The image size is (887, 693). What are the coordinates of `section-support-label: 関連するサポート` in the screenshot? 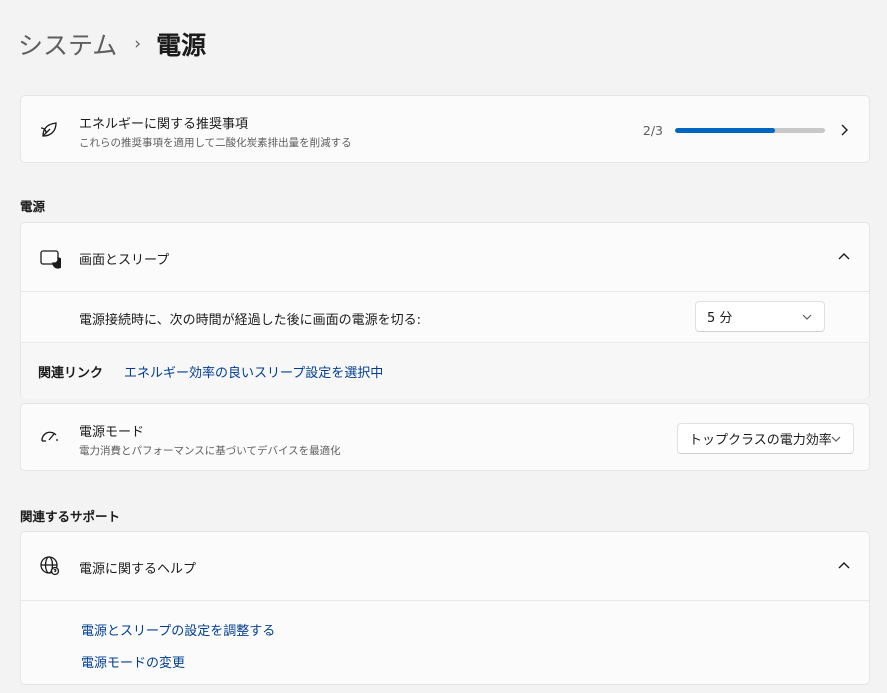 It's located at (70, 516).